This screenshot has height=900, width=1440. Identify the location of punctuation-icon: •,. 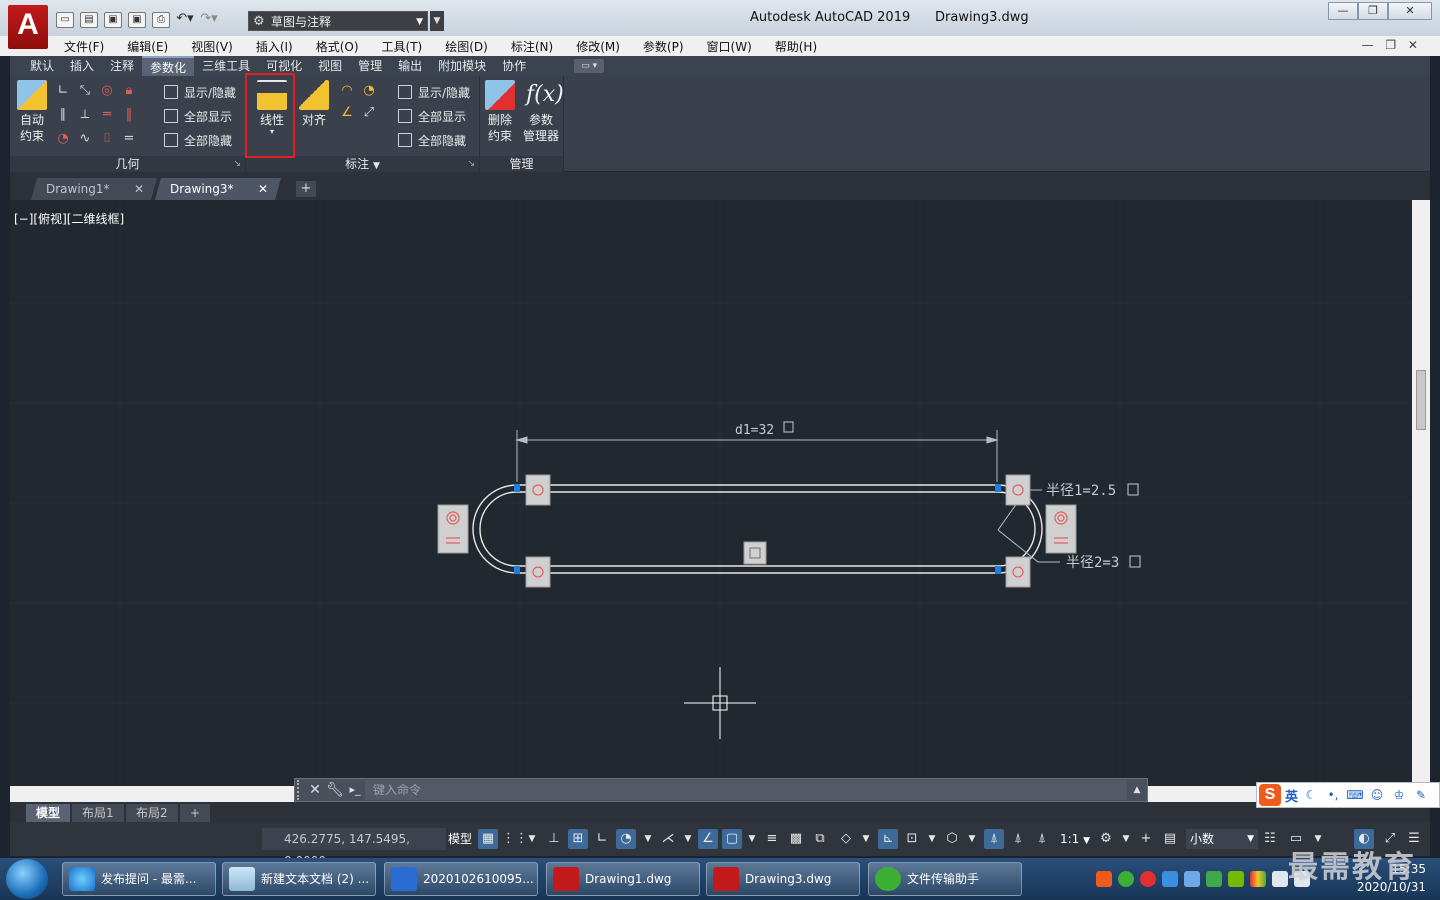
(1333, 795).